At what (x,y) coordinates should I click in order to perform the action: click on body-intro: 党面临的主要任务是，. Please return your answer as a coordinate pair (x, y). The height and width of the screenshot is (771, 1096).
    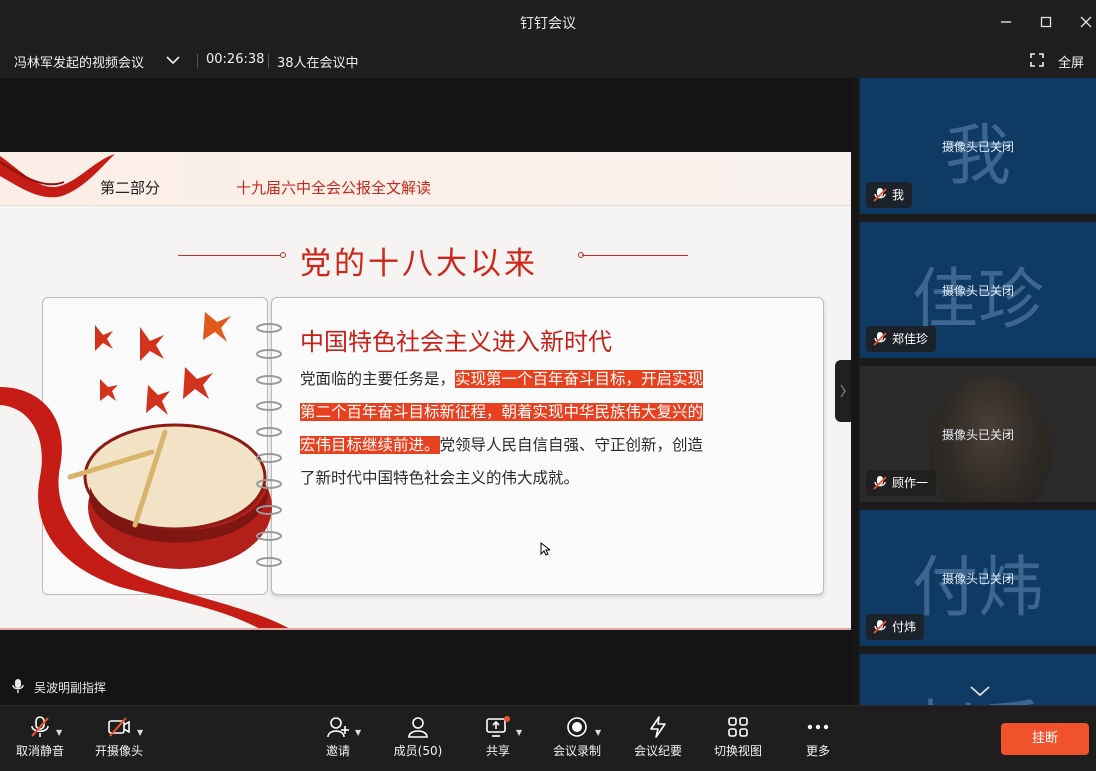
    Looking at the image, I should click on (378, 379).